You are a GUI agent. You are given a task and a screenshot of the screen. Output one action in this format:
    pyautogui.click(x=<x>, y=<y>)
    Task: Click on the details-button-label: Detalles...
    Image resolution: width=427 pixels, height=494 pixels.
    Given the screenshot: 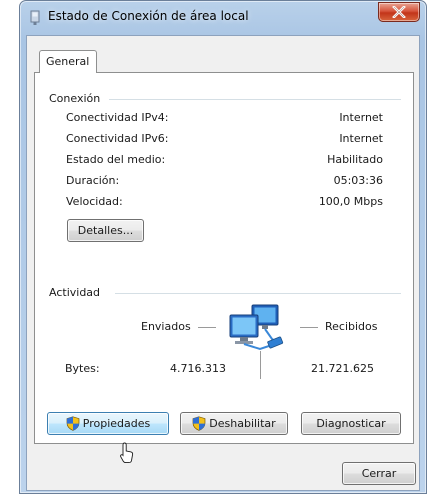 What is the action you would take?
    pyautogui.click(x=105, y=230)
    